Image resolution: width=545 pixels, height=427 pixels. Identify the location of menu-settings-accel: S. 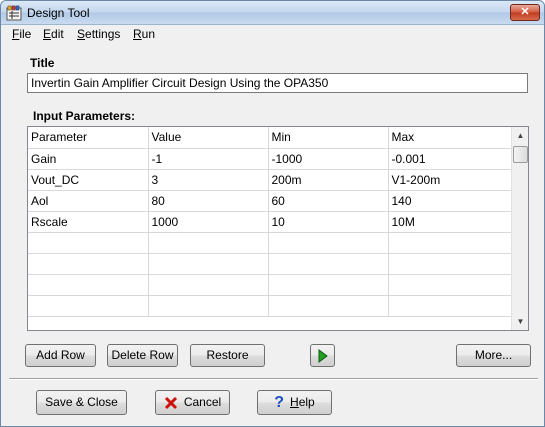
(81, 34).